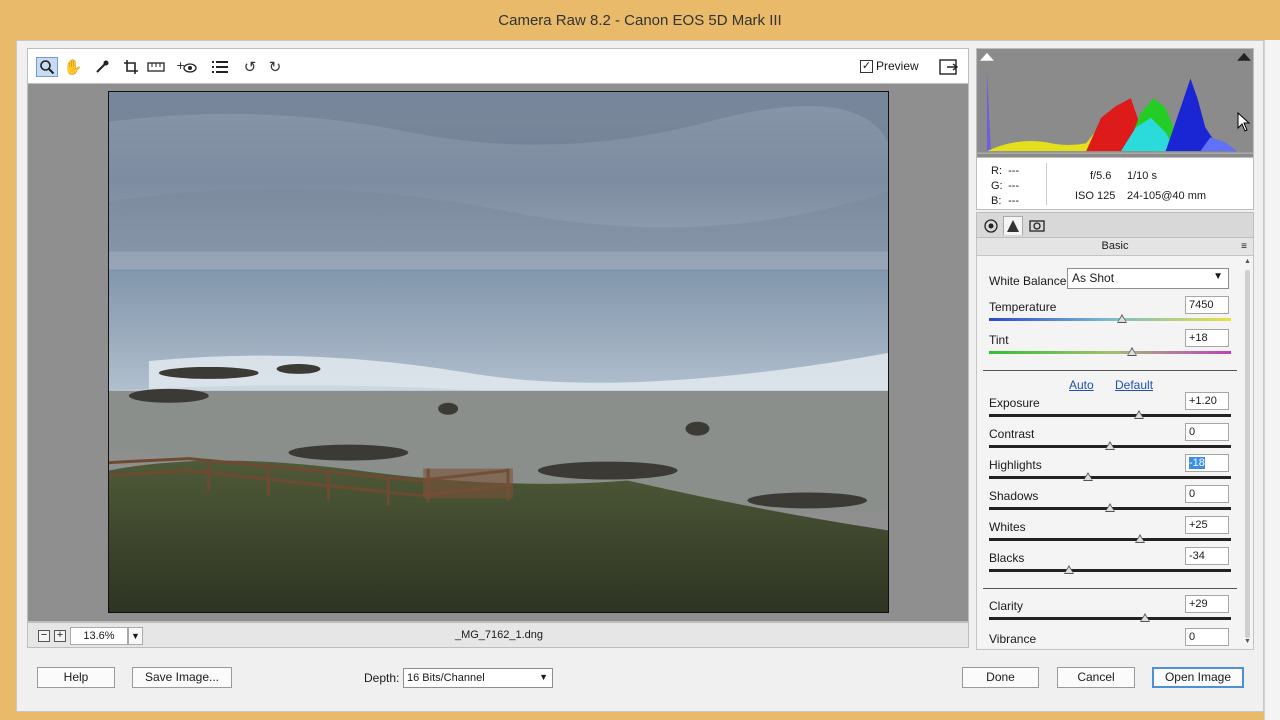 Image resolution: width=1280 pixels, height=720 pixels. Describe the element at coordinates (1145, 617) in the screenshot. I see `clarity-slider-thumb` at that location.